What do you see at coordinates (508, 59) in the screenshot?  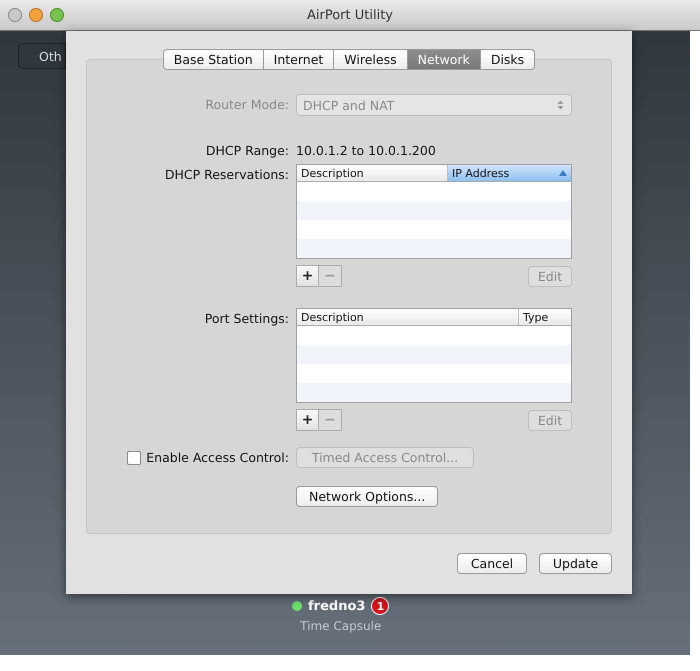 I see `tab: Disks` at bounding box center [508, 59].